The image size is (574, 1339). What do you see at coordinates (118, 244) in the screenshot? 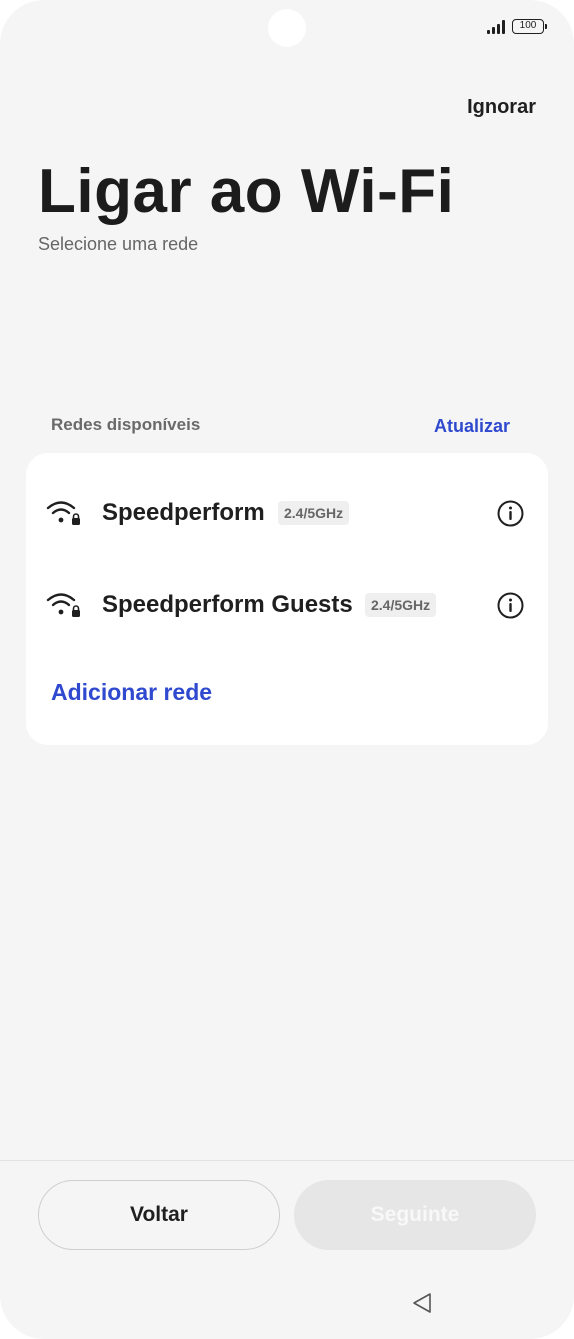
I see `page-subtitle: Selecione uma rede` at bounding box center [118, 244].